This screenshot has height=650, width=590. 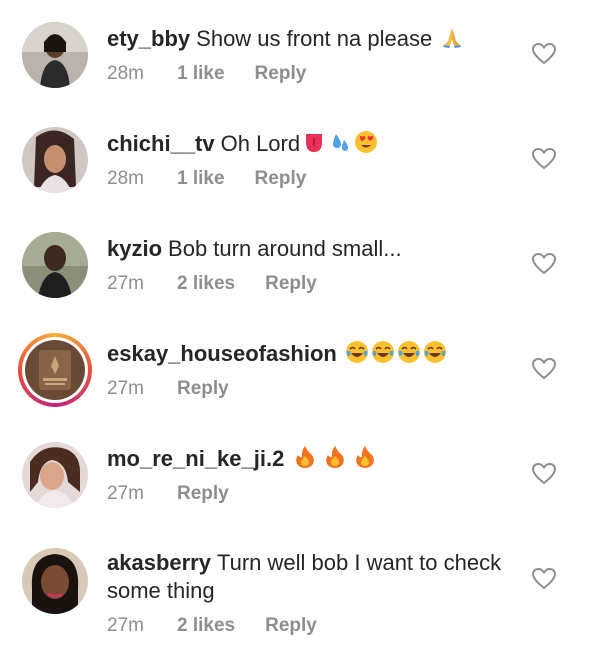 I want to click on comment-text: mo_re_ni_ke_ji.2, so click(x=312, y=460).